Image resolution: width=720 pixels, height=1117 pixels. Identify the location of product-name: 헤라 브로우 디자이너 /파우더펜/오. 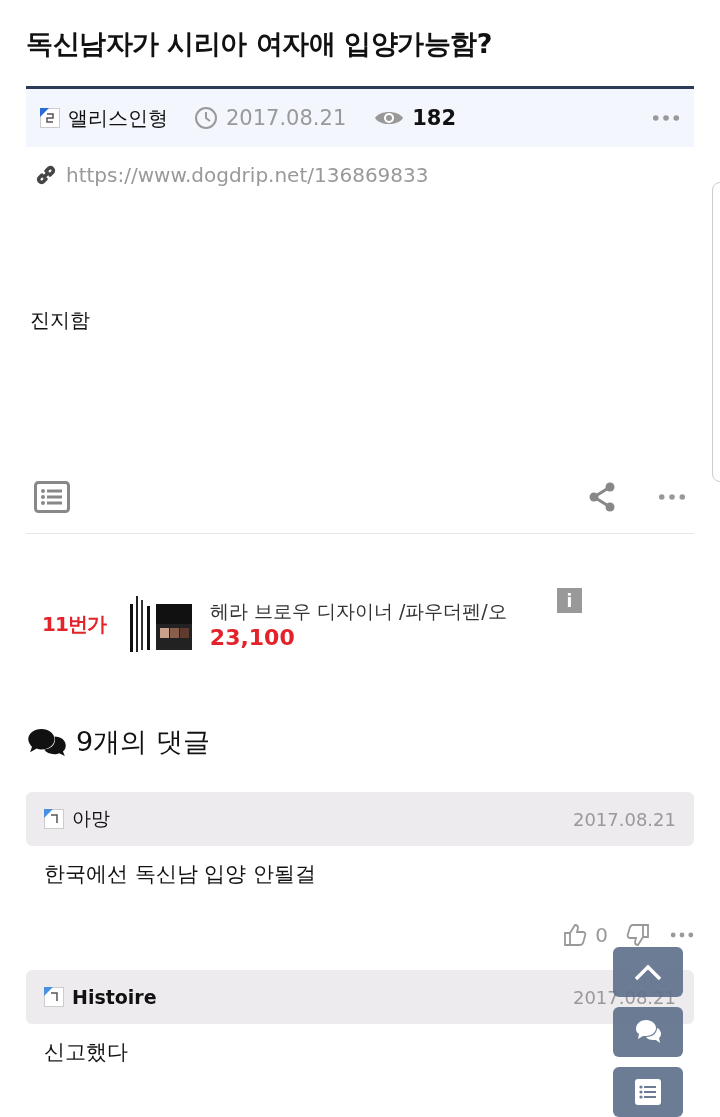
(358, 611).